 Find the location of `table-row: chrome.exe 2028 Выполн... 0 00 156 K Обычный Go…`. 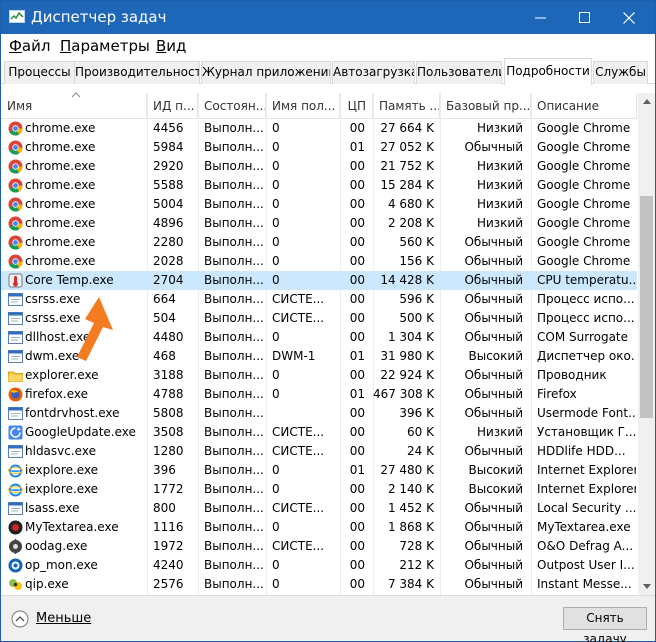

table-row: chrome.exe 2028 Выполн... 0 00 156 K Обычный Go… is located at coordinates (319, 261).